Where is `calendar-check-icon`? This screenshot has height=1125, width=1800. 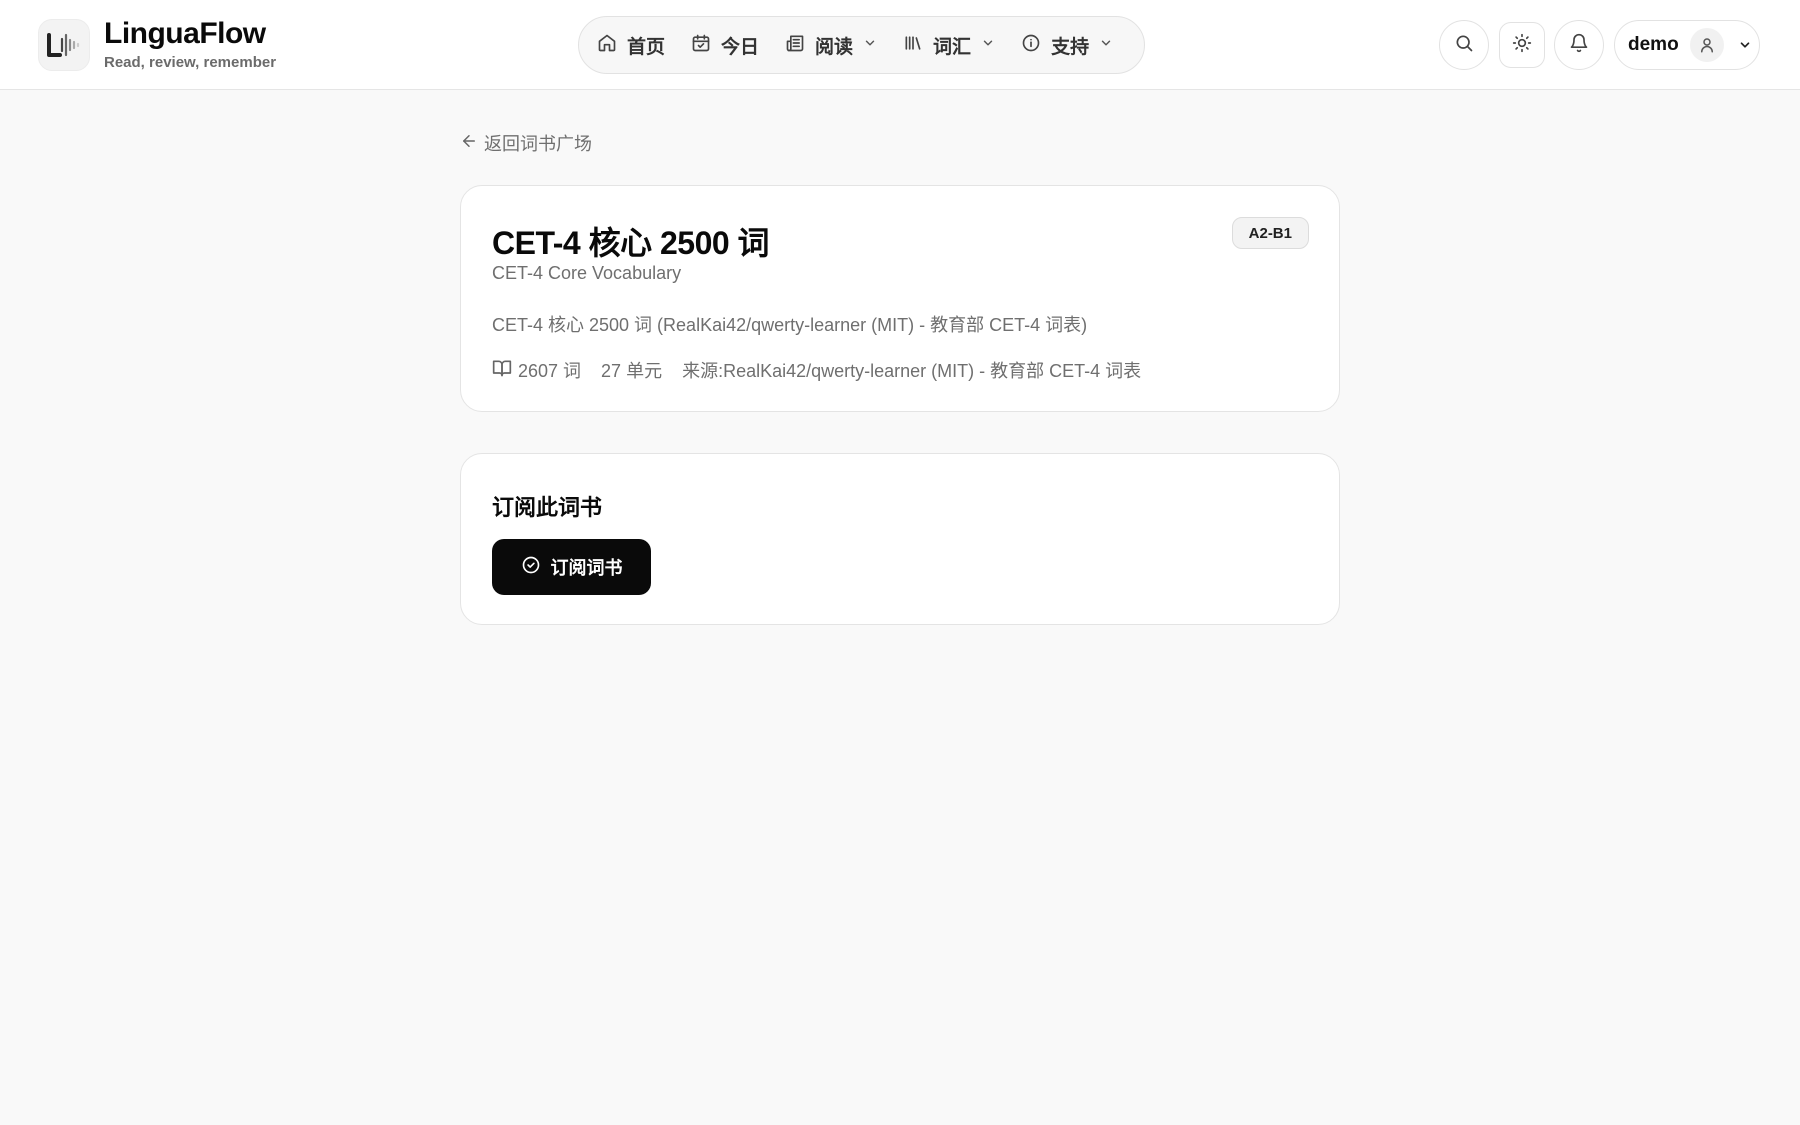 calendar-check-icon is located at coordinates (701, 45).